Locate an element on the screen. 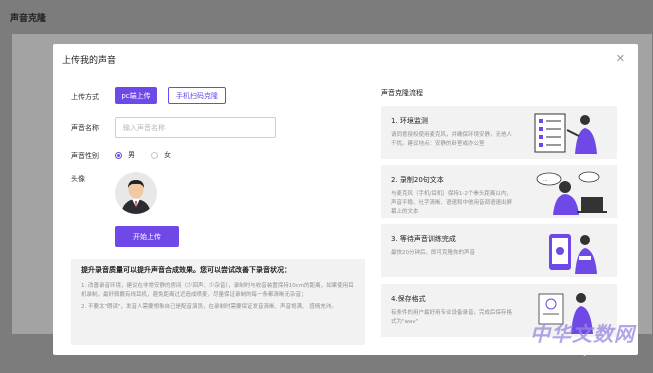  voice-name-label: 声音名称 is located at coordinates (85, 128).